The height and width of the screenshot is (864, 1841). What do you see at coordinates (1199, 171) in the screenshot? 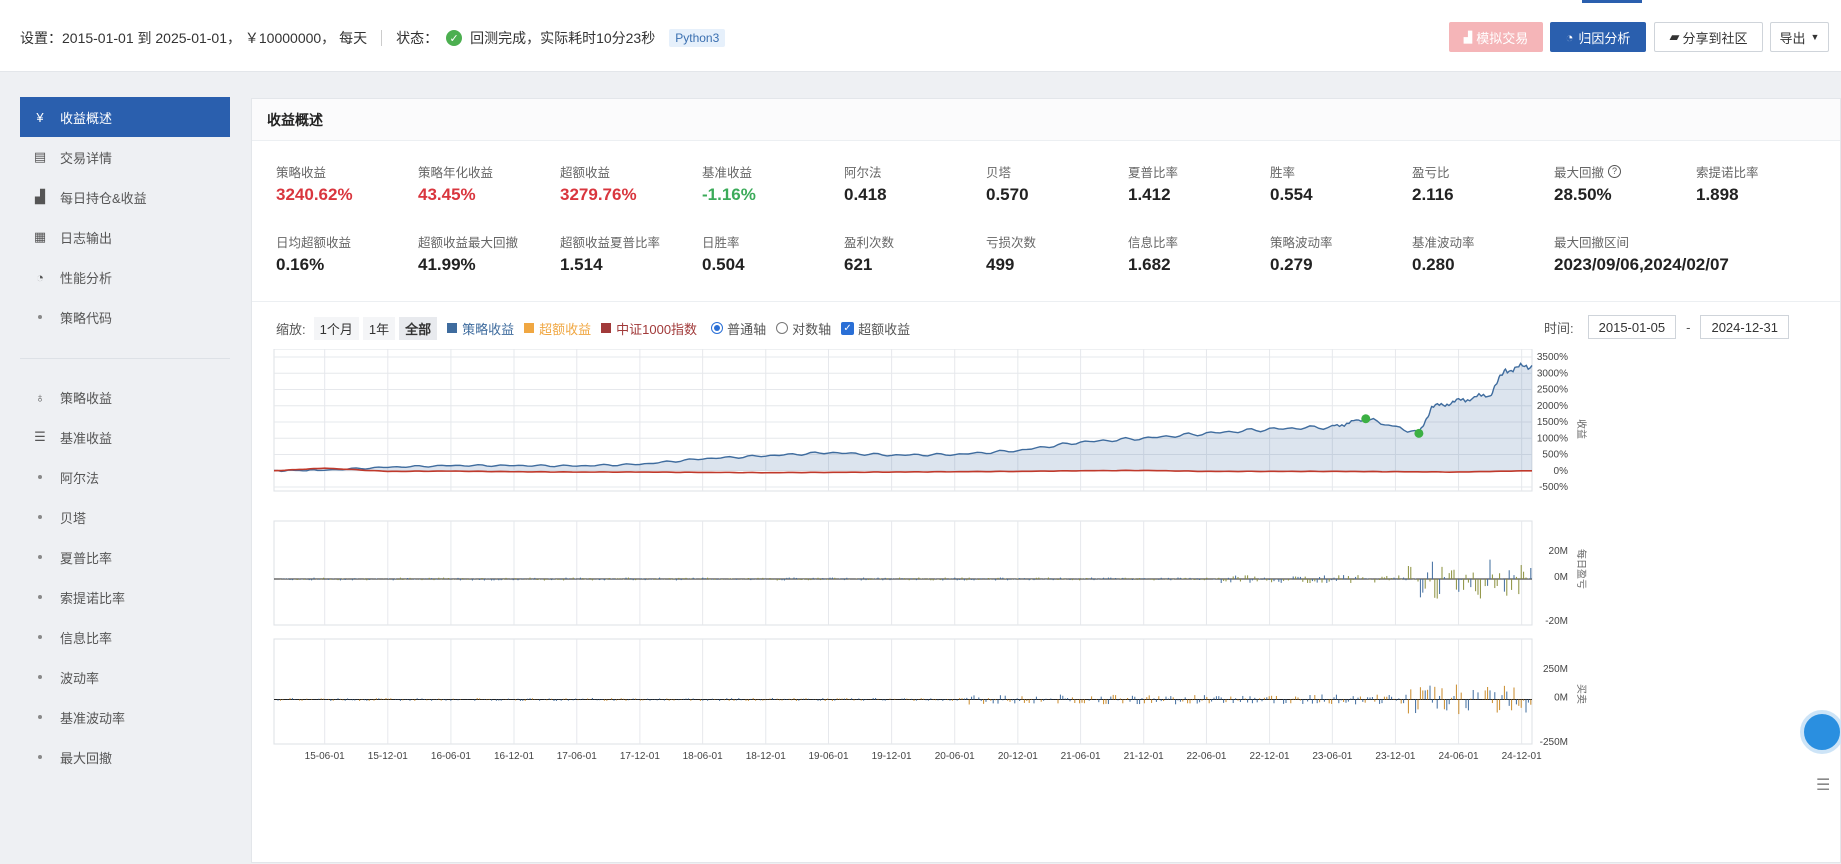
I see `metric-label: 夏普比率` at bounding box center [1199, 171].